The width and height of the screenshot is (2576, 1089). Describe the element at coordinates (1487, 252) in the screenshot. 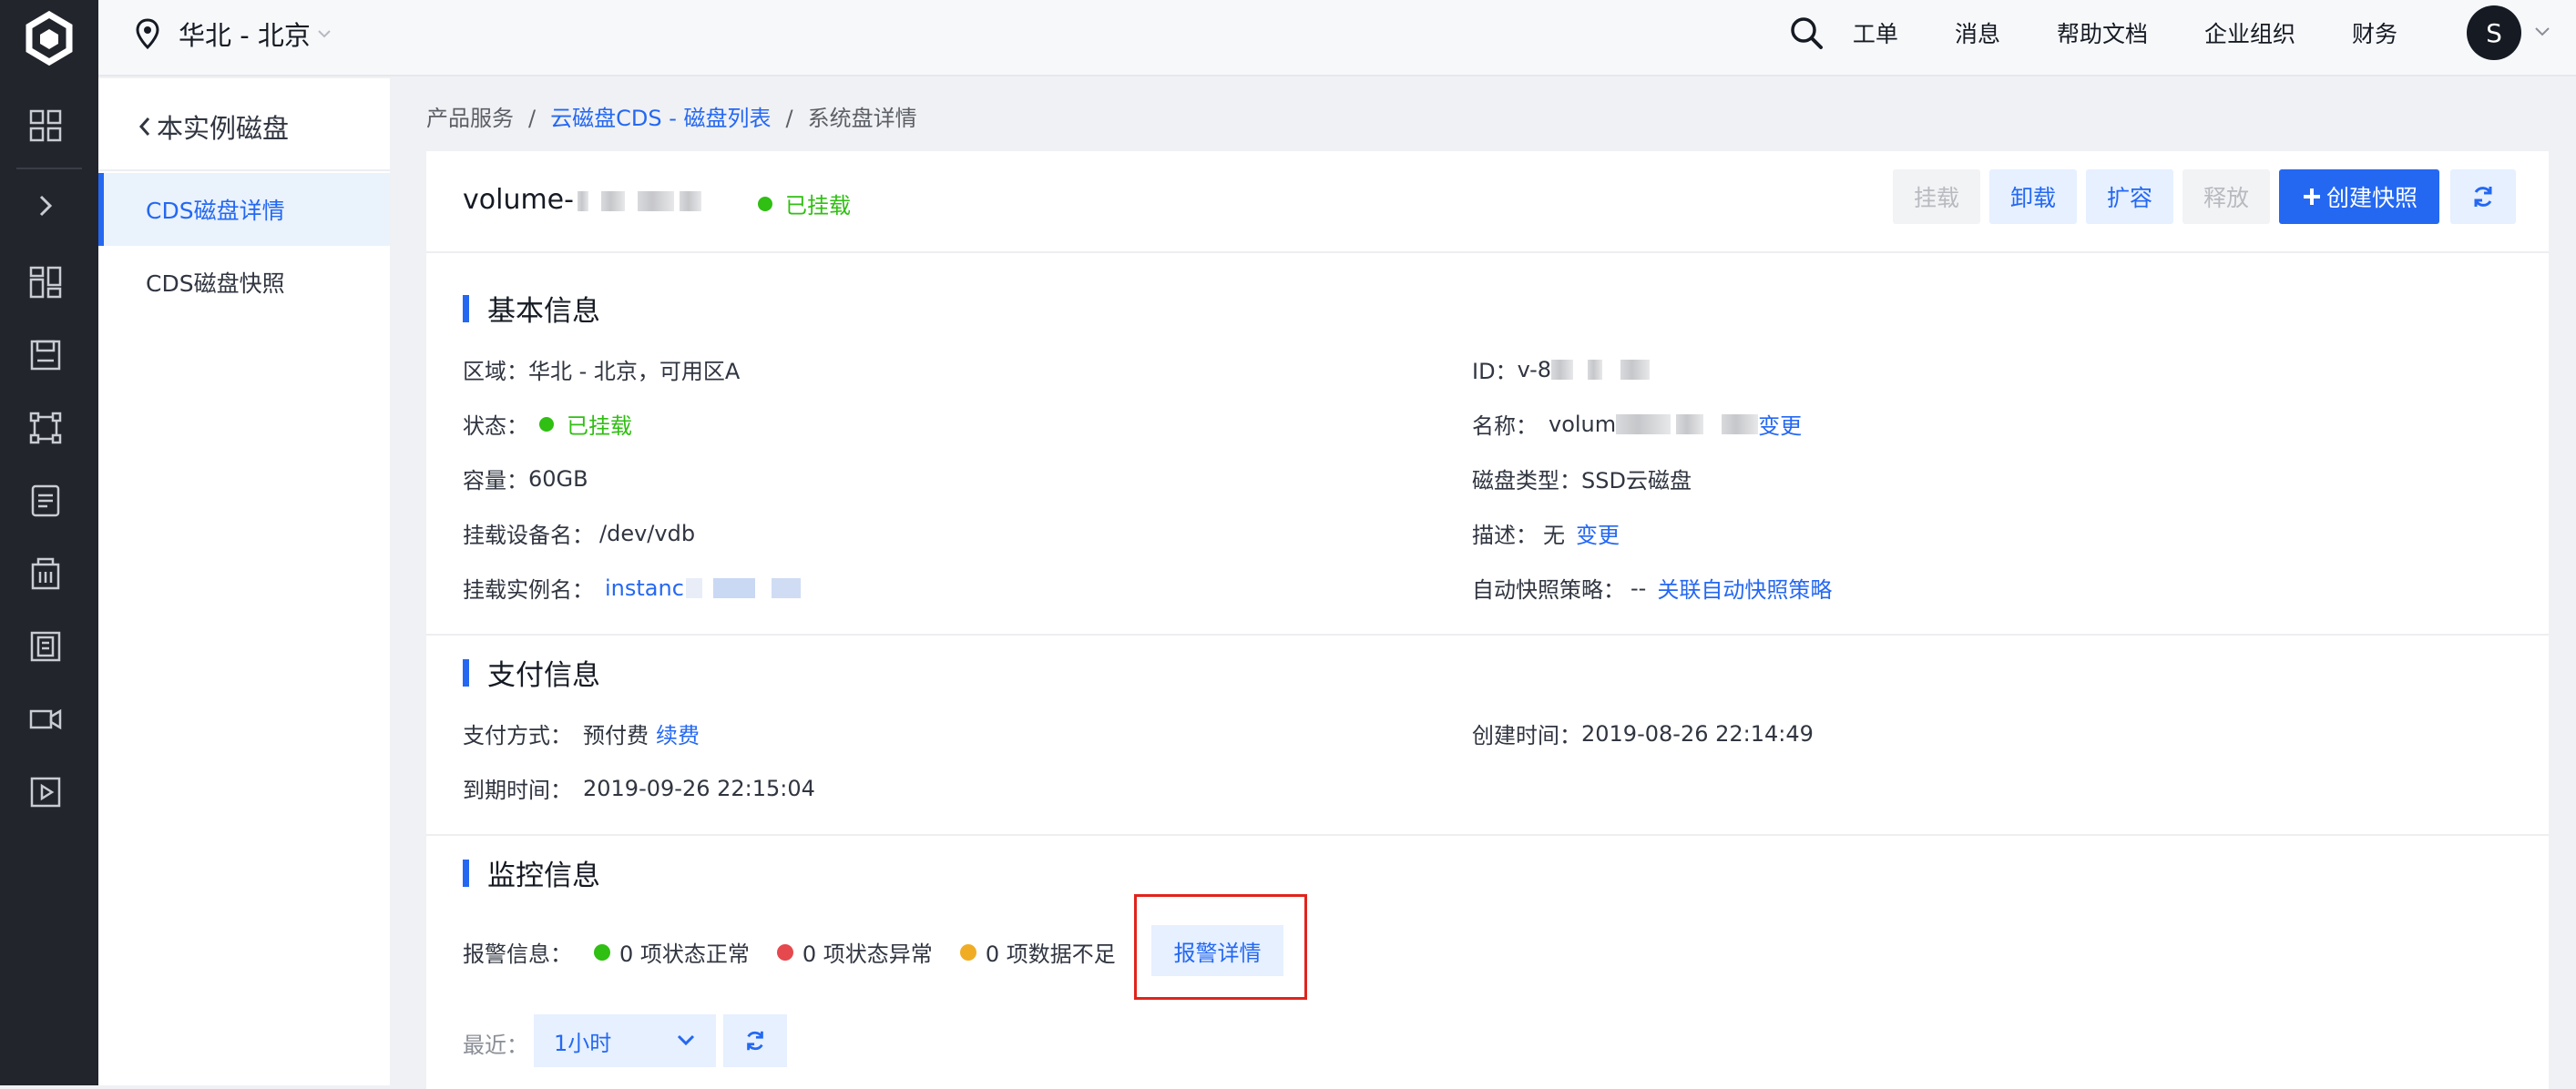

I see `header-divider` at that location.